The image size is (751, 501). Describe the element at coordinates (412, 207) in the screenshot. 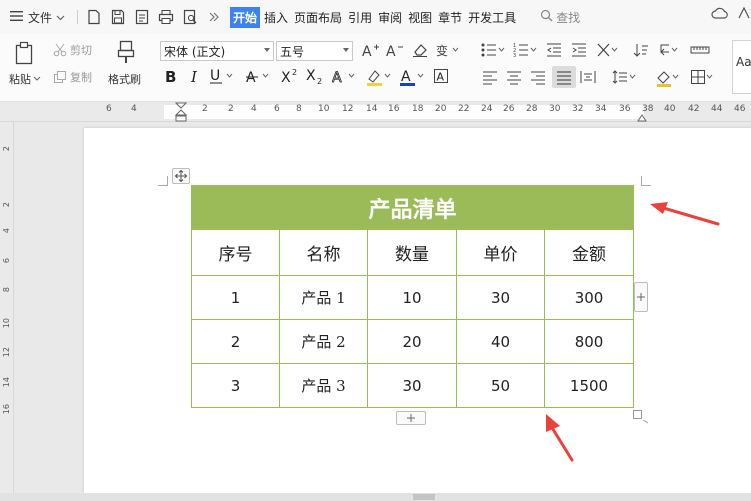

I see `table-title-cell: 产品清单` at that location.